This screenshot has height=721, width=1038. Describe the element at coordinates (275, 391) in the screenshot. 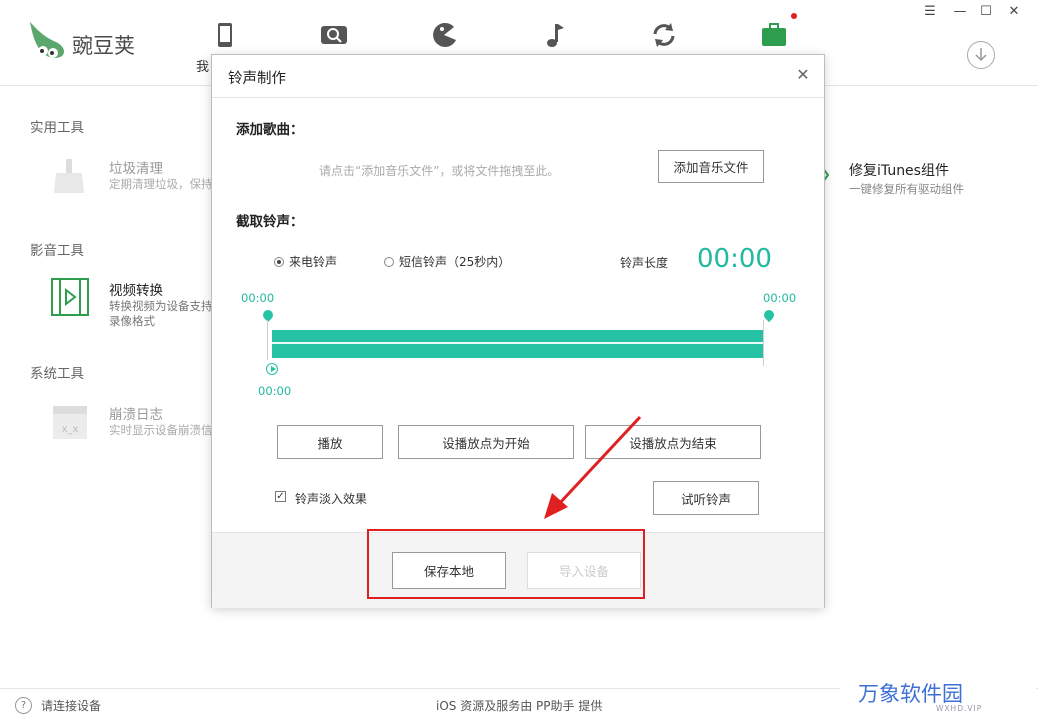

I see `play-time: 00:00` at that location.